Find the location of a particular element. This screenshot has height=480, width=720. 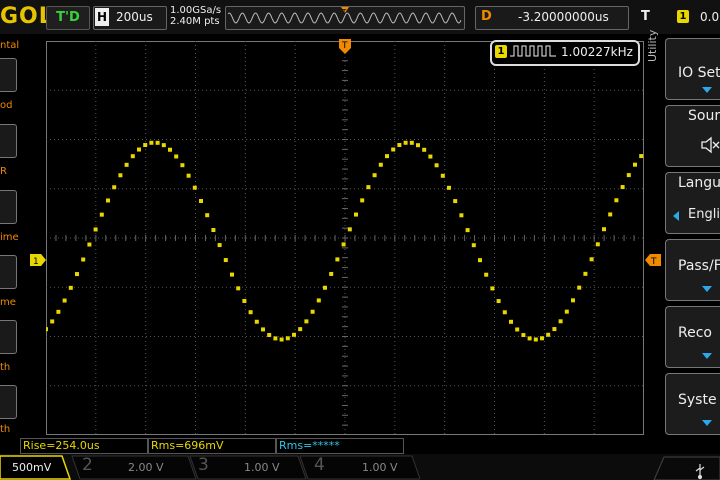

channel1-offset-marker: 1 is located at coordinates (38, 260).